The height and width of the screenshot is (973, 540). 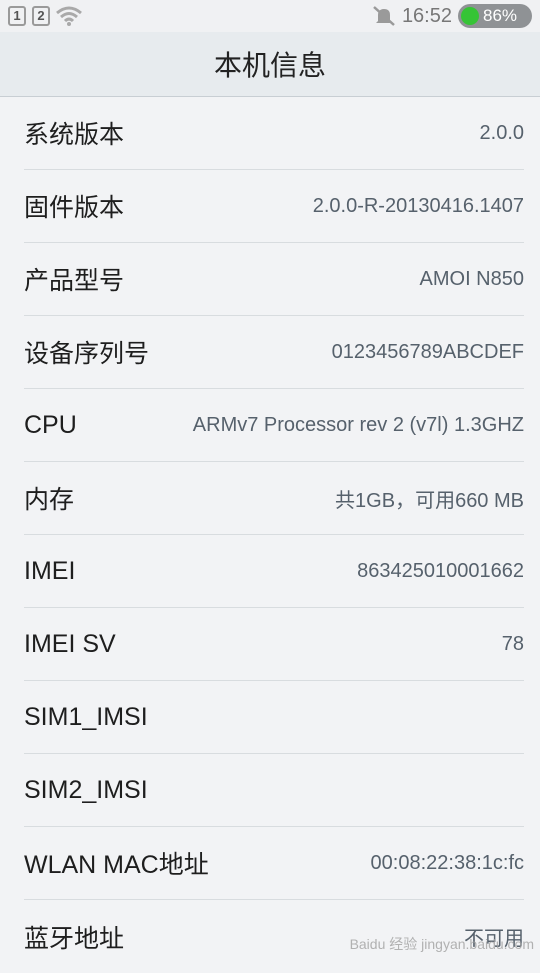 What do you see at coordinates (86, 352) in the screenshot?
I see `item-label: 设备序列号` at bounding box center [86, 352].